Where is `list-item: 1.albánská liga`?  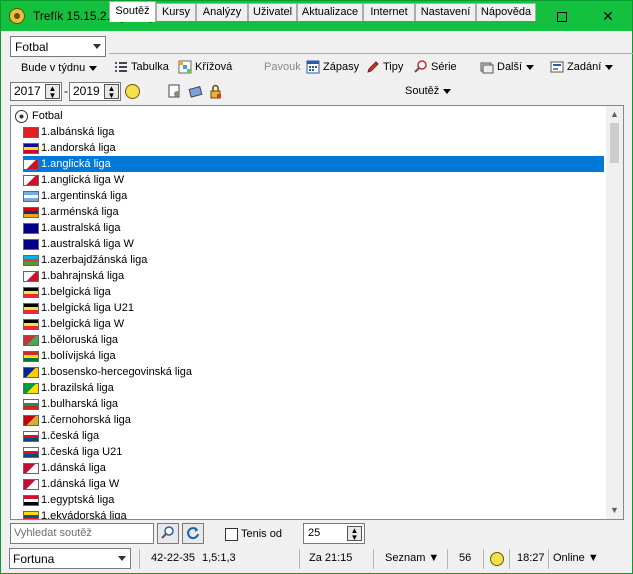
list-item: 1.albánská liga is located at coordinates (313, 132).